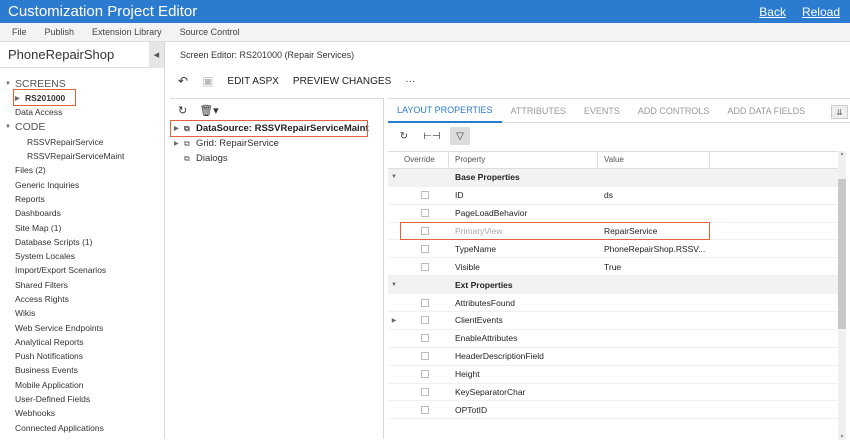 This screenshot has width=850, height=440. I want to click on undo-icon: ↶, so click(183, 81).